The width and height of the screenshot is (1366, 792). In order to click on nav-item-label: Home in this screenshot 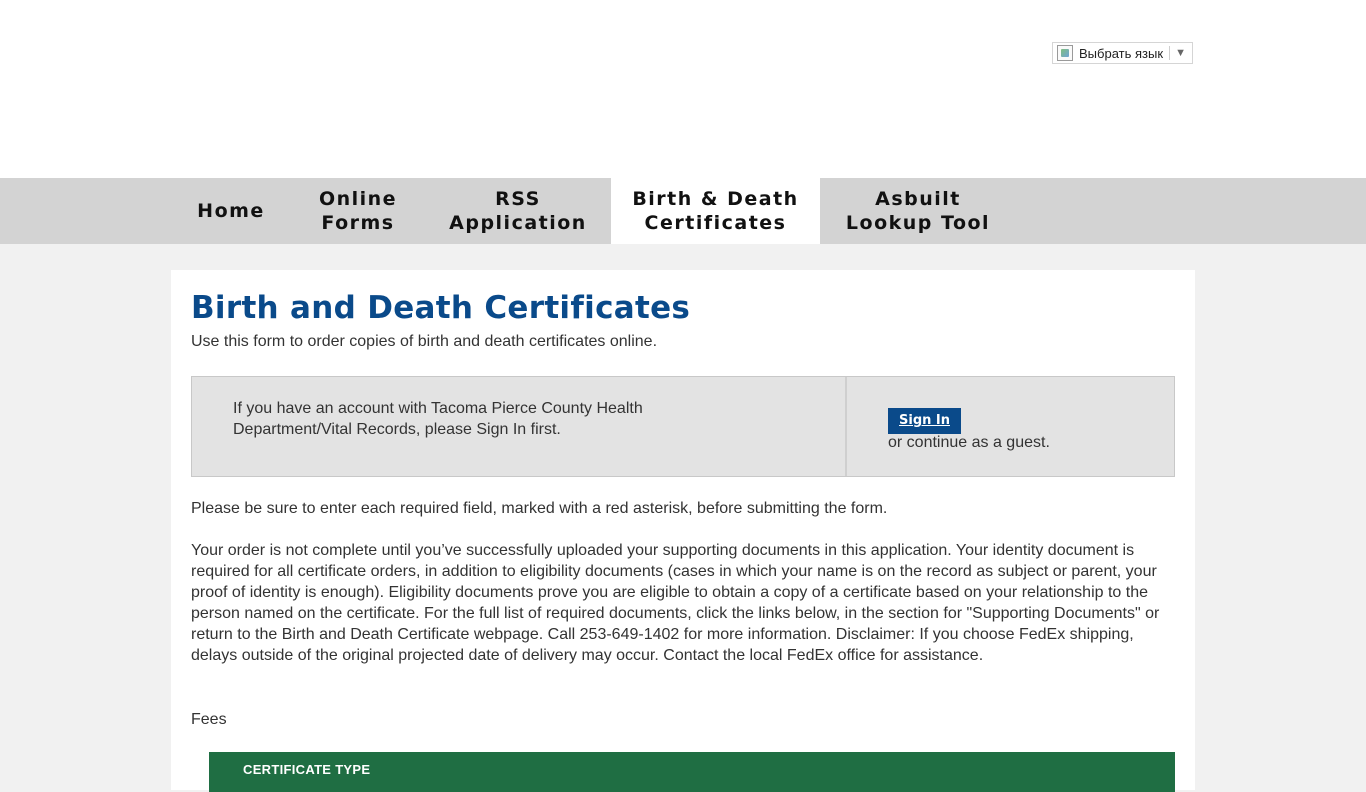, I will do `click(231, 211)`.